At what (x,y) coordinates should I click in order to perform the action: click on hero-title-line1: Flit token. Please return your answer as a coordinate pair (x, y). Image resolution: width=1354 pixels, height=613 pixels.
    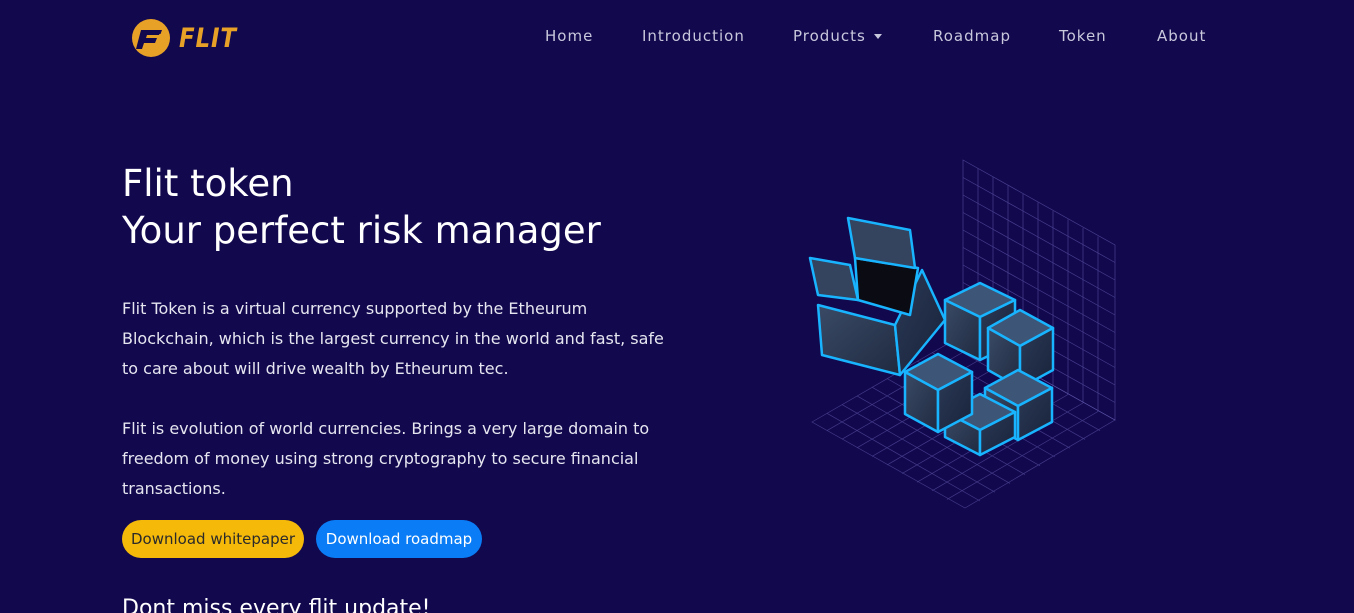
    Looking at the image, I should click on (208, 183).